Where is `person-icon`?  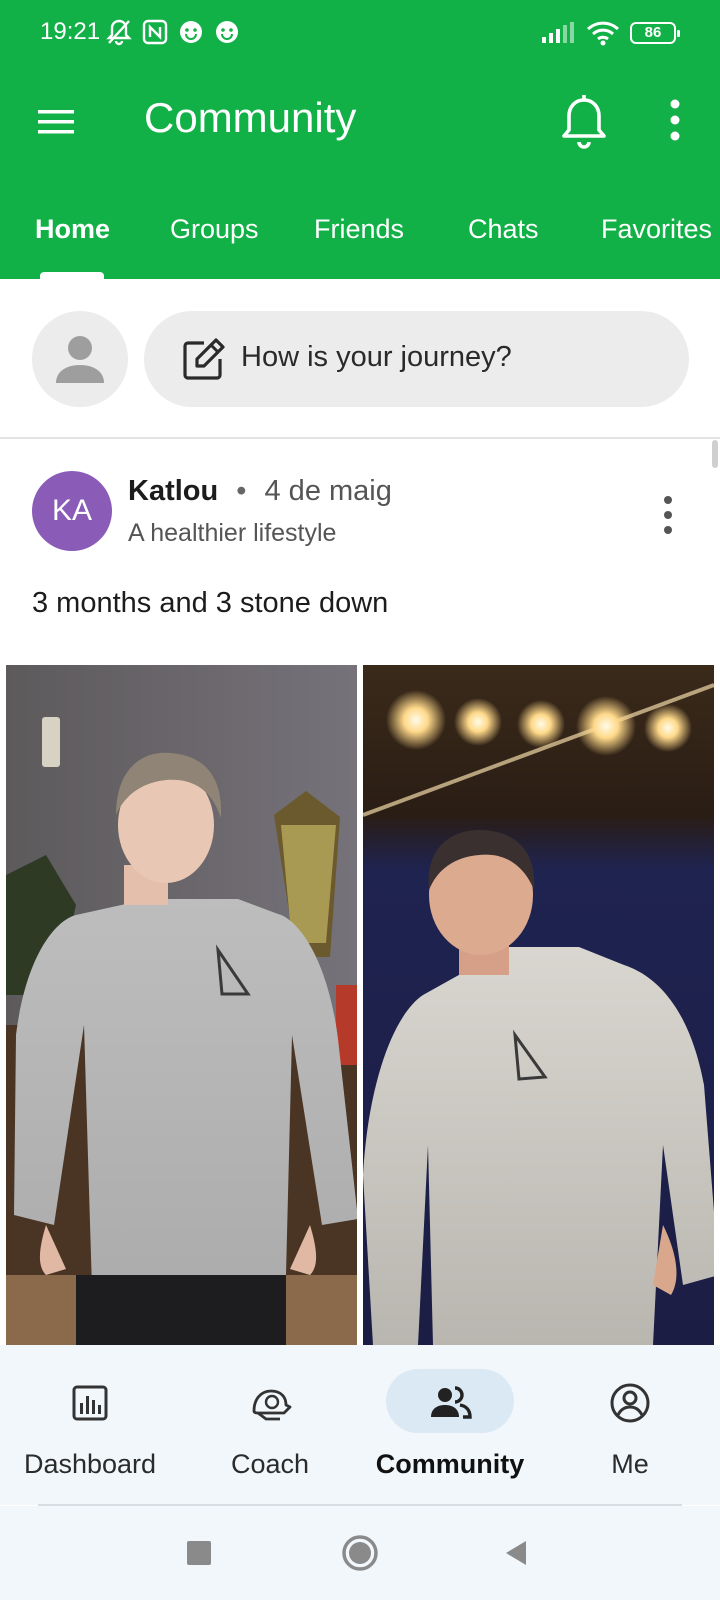
person-icon is located at coordinates (80, 359).